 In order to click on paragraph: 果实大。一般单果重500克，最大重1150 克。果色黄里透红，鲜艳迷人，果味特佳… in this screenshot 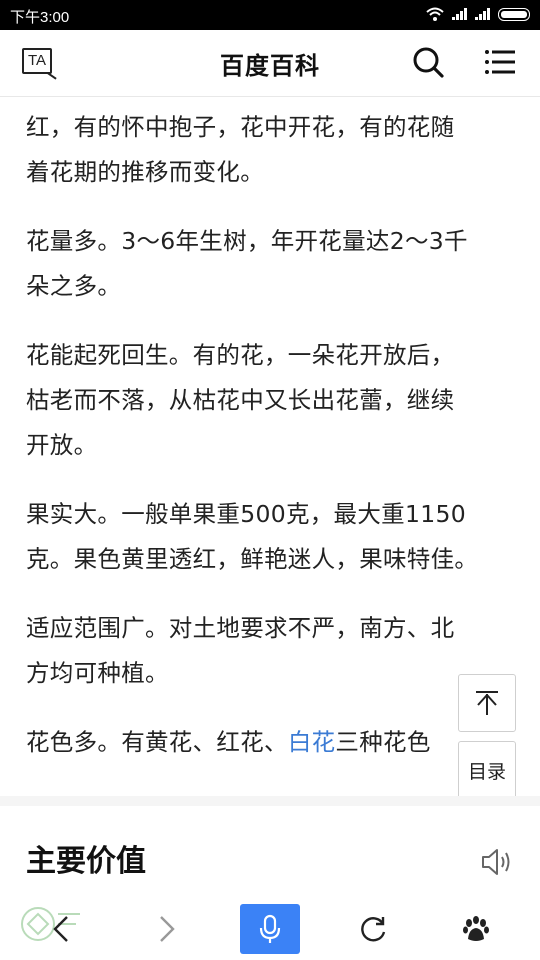, I will do `click(266, 537)`.